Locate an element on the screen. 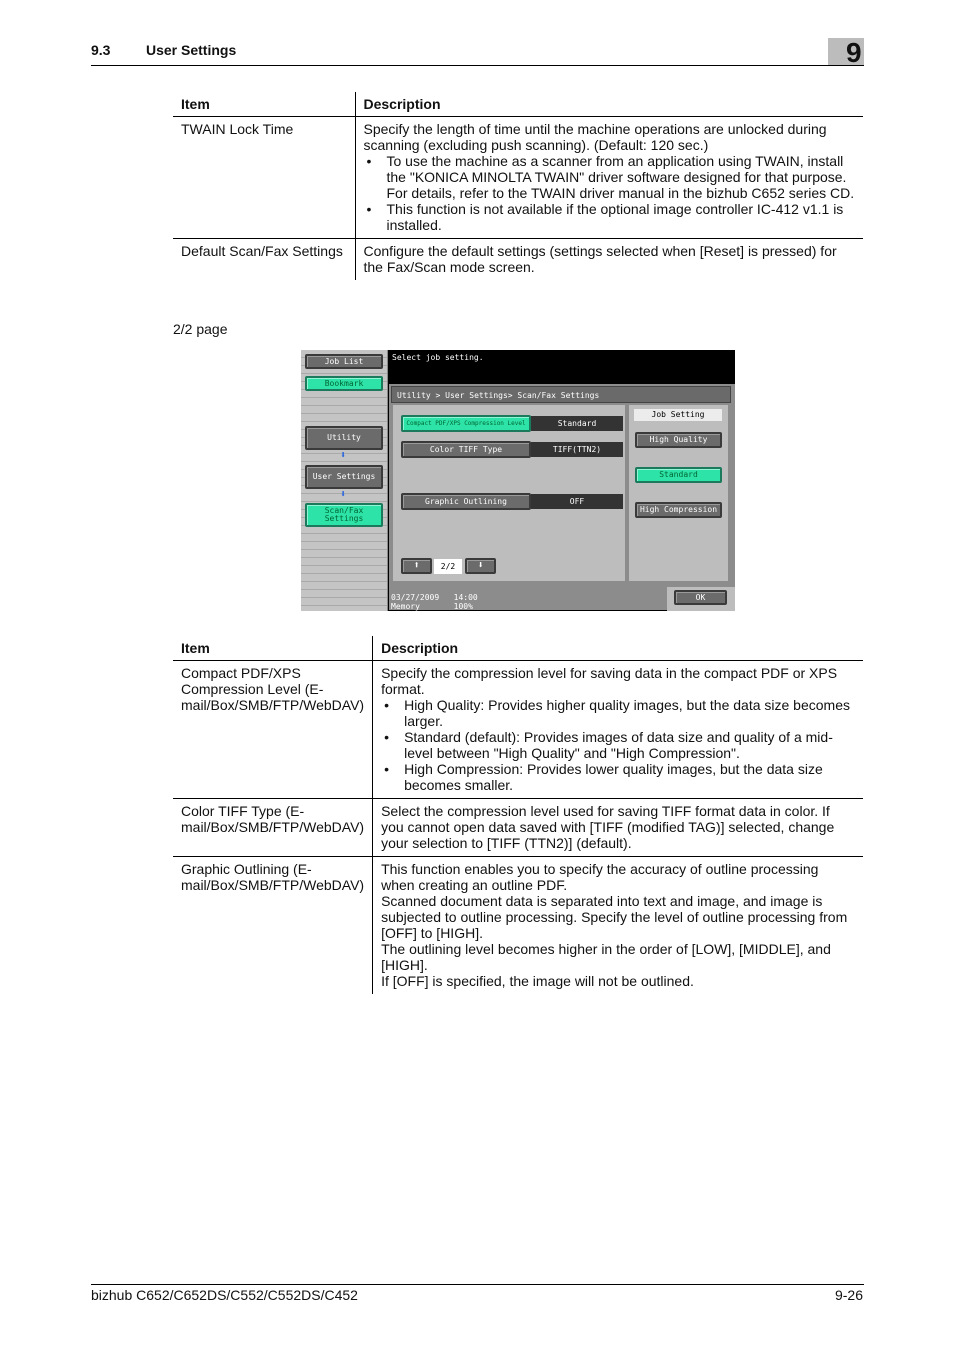  utility-button: Utility is located at coordinates (344, 438).